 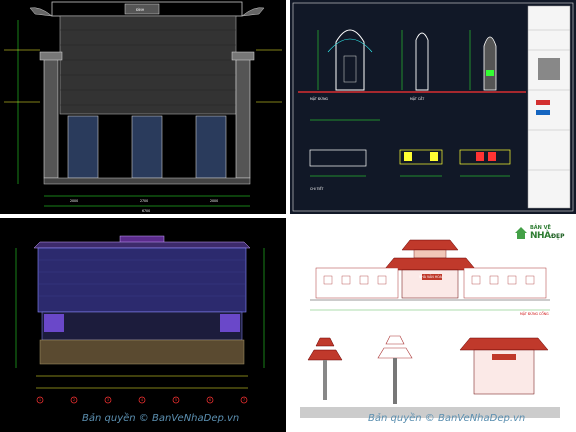 I want to click on label-elevation: MẶT ĐỨNG, so click(x=319, y=98).